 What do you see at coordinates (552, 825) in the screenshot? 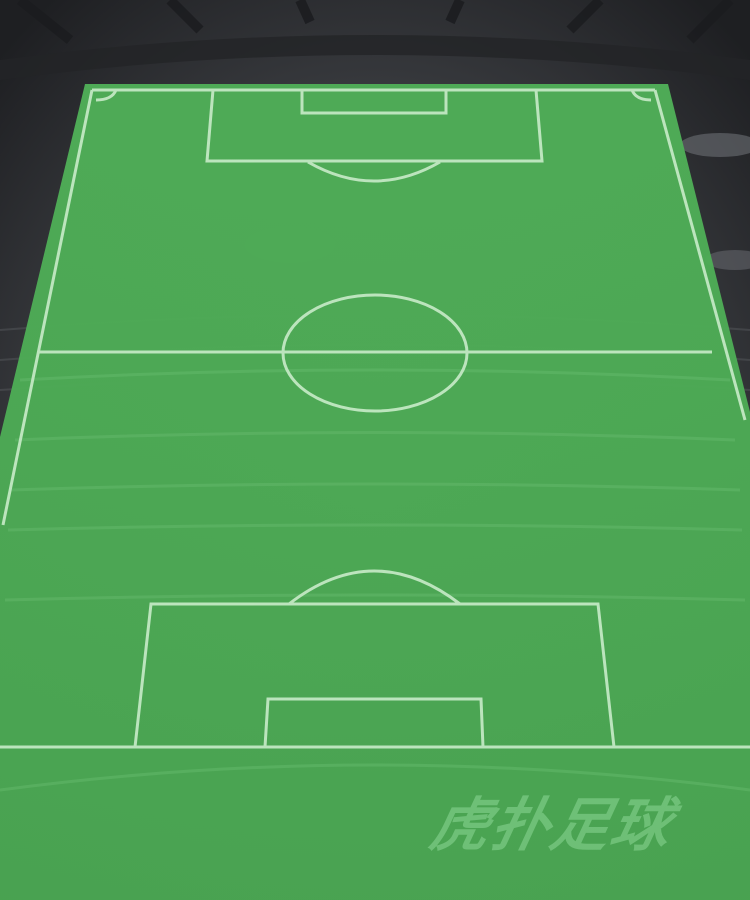
I see `hupu-soccer-watermark: 虎扑足球` at bounding box center [552, 825].